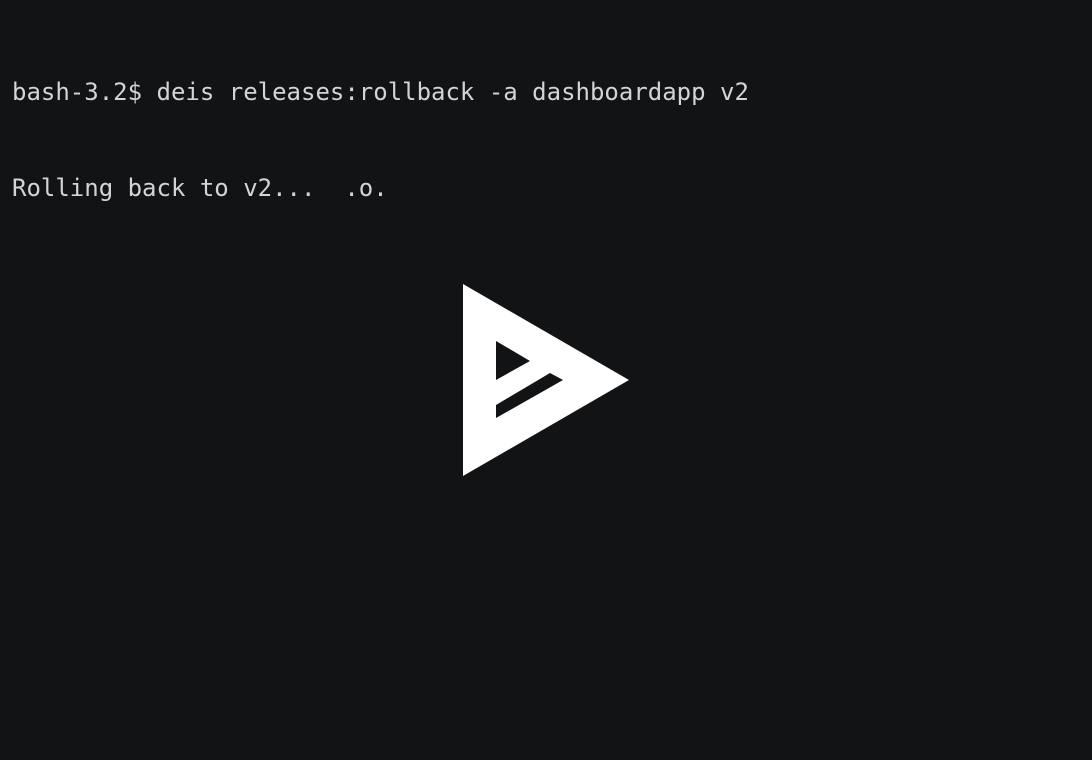  What do you see at coordinates (77, 92) in the screenshot?
I see `terminal-prompt: bash-3.2$` at bounding box center [77, 92].